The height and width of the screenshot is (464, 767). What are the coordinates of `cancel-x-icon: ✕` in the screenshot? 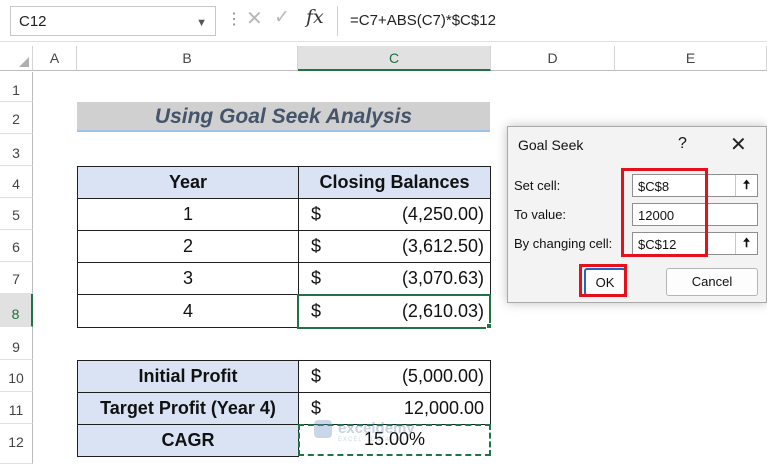 It's located at (254, 18).